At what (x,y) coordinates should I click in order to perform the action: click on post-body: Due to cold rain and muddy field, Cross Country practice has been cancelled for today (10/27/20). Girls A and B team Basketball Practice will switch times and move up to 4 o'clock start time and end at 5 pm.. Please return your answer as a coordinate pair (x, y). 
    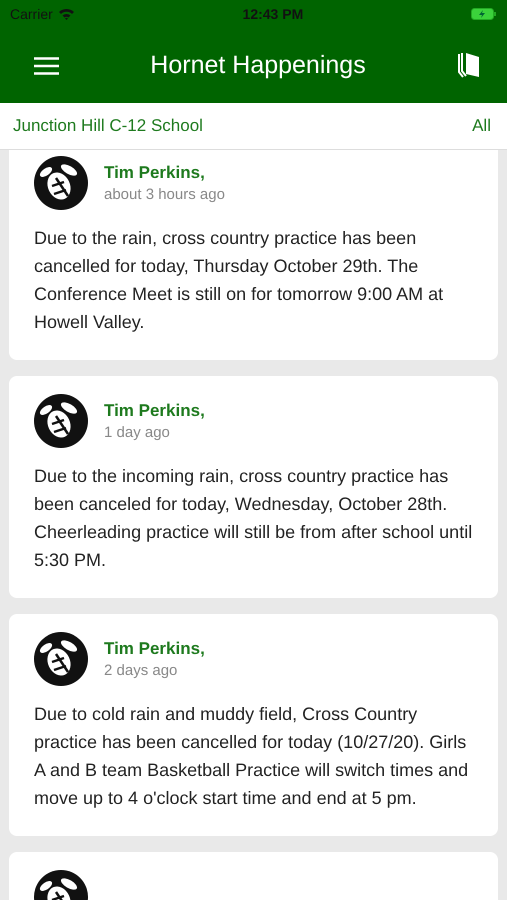
    Looking at the image, I should click on (252, 756).